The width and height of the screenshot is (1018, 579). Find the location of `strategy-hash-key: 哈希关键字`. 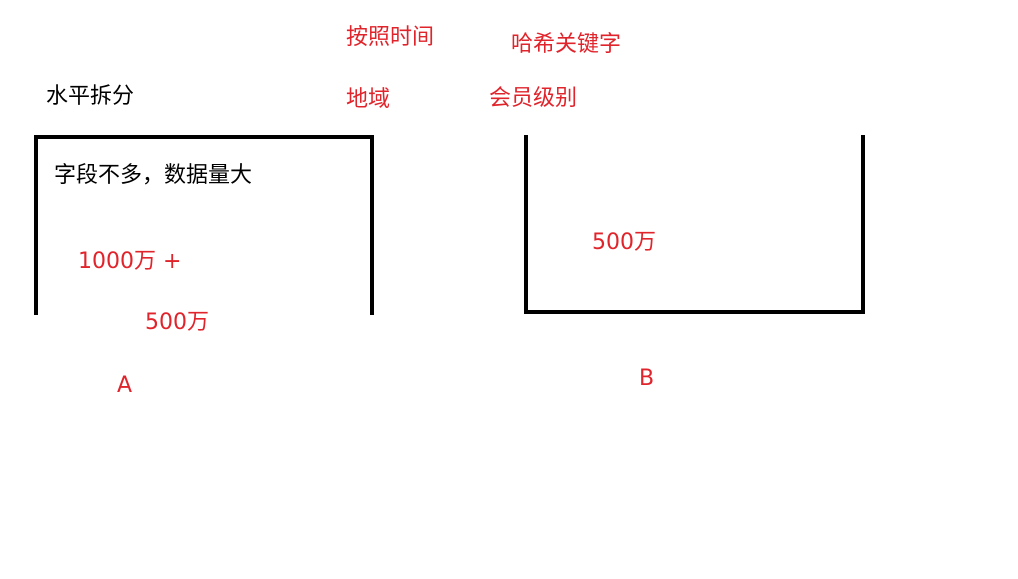

strategy-hash-key: 哈希关键字 is located at coordinates (566, 44).